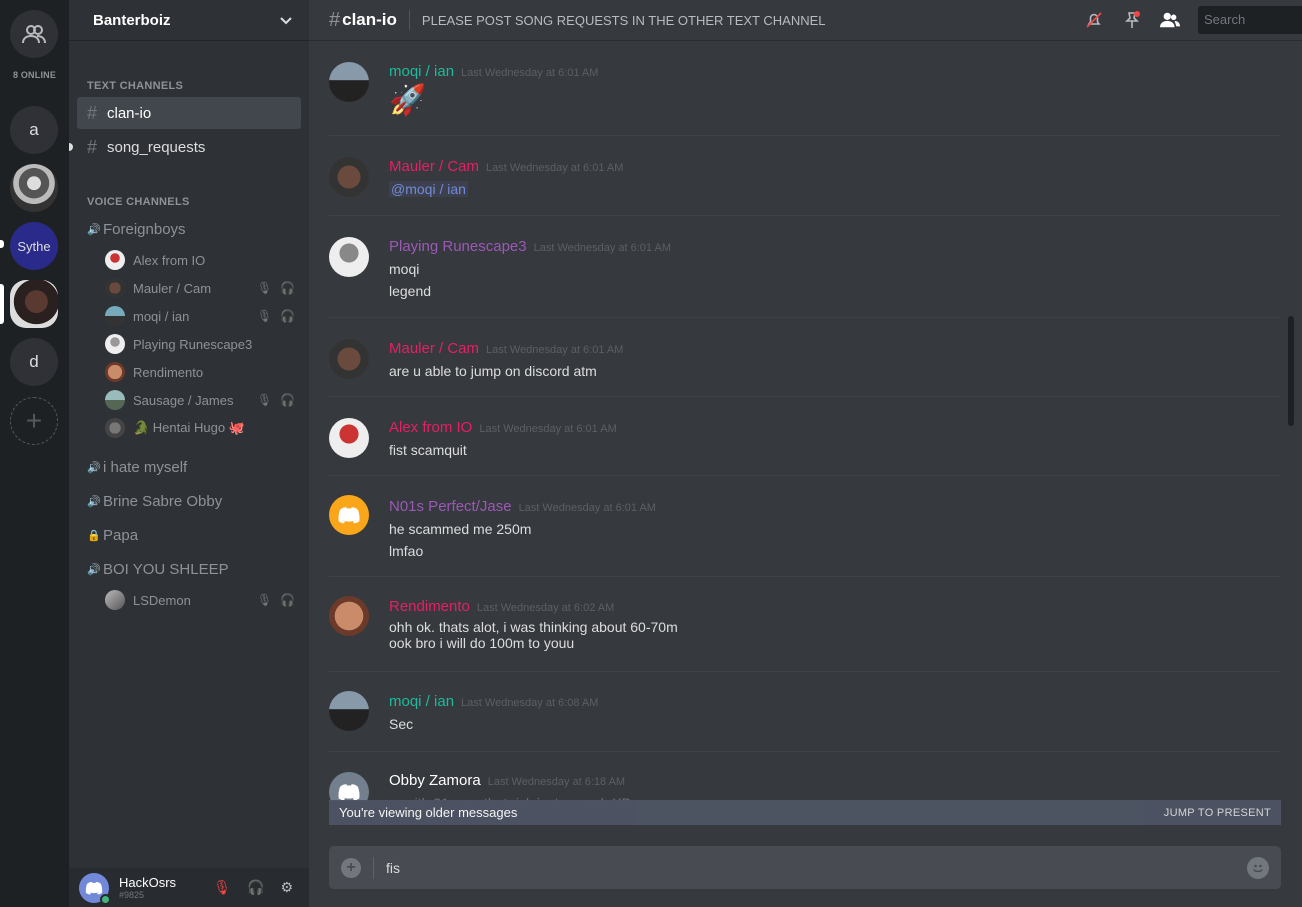 The image size is (1302, 907). Describe the element at coordinates (507, 780) in the screenshot. I see `message-header: Obby Zamora Last Wednesday at 6:18 AM` at that location.